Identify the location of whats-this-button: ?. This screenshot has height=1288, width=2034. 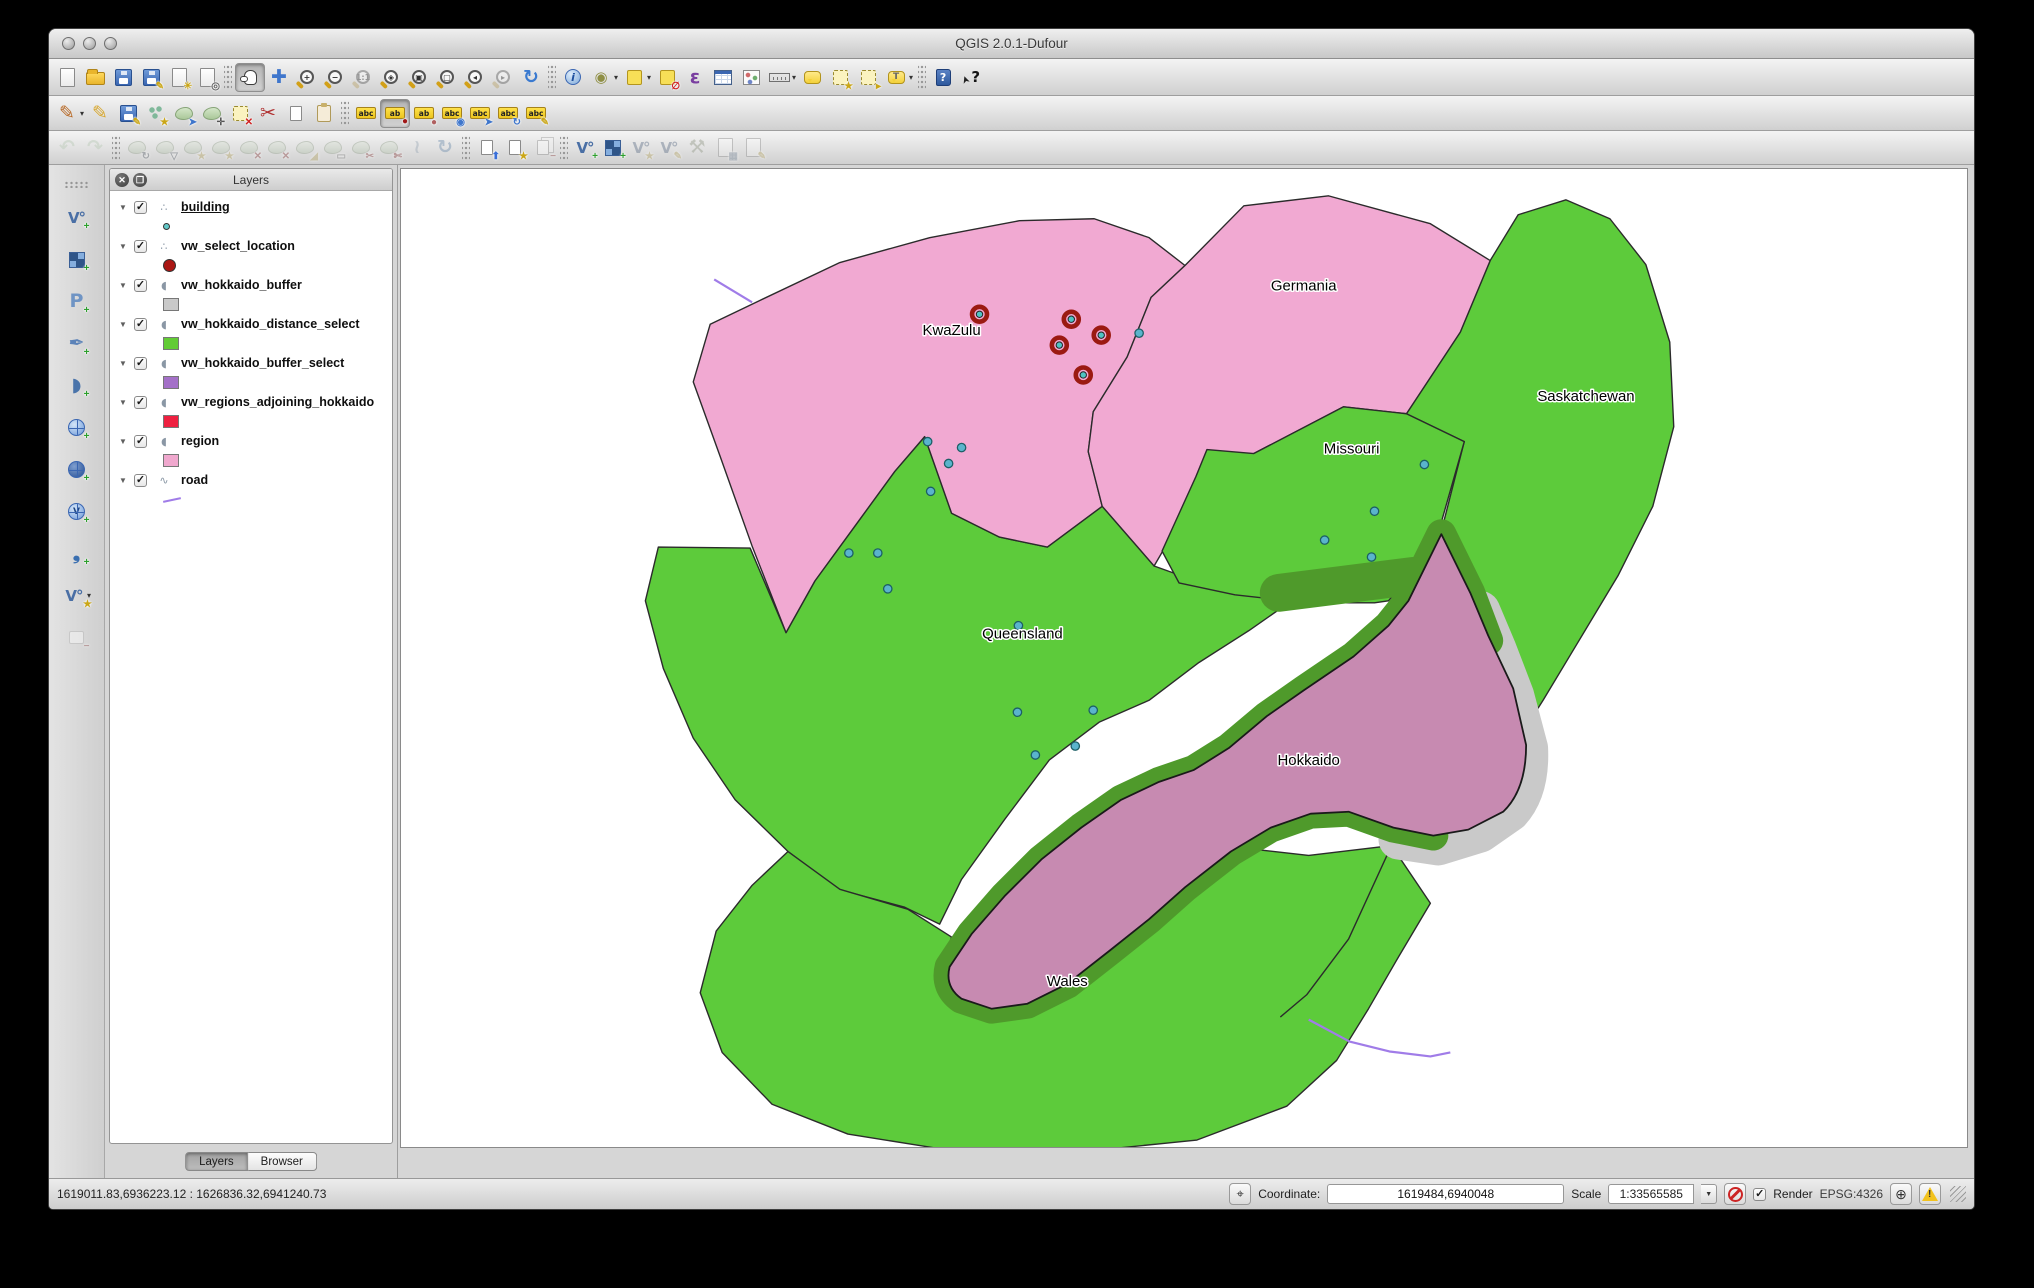
(971, 77).